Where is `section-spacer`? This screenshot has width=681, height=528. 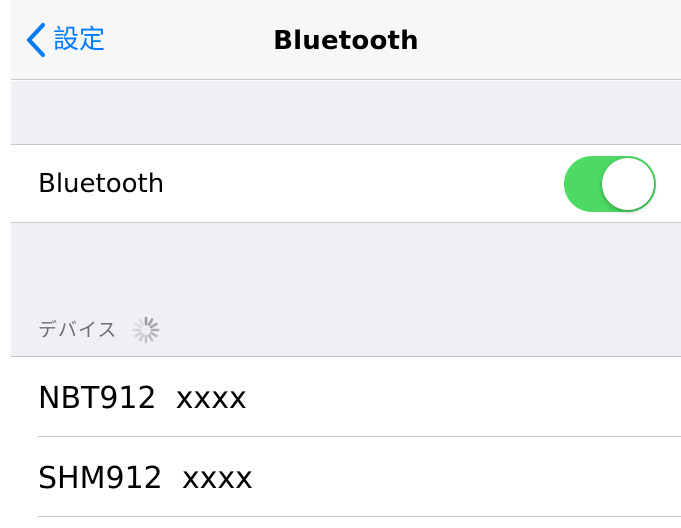 section-spacer is located at coordinates (346, 112).